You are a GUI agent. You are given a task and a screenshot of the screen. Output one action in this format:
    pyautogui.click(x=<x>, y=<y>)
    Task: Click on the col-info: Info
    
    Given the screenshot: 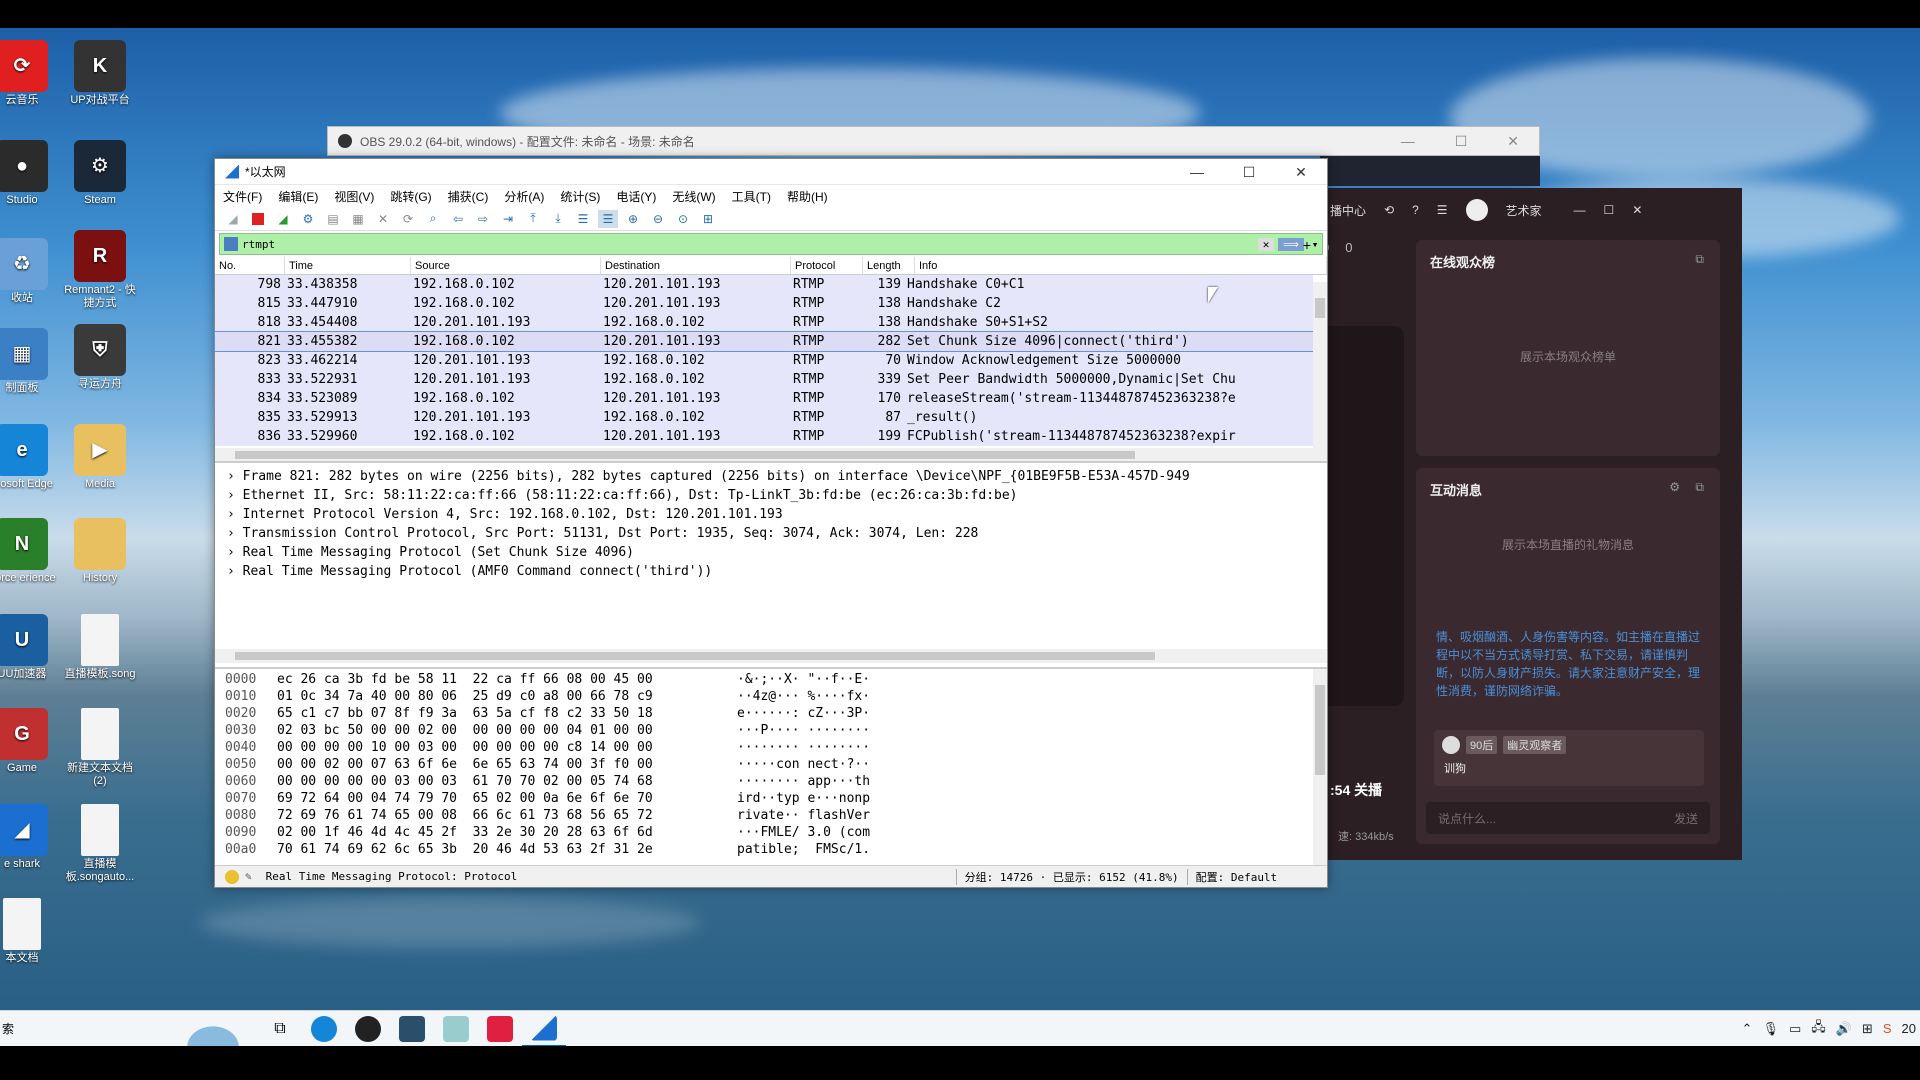 What is the action you would take?
    pyautogui.click(x=1121, y=265)
    